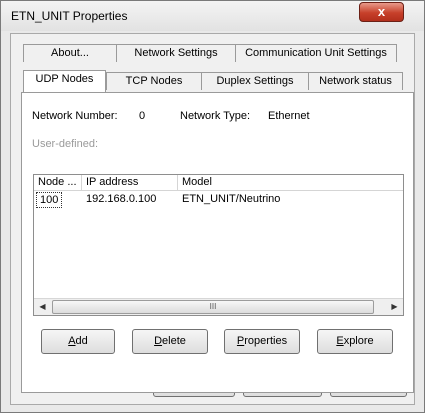 The height and width of the screenshot is (413, 425). I want to click on network-number-label: Network Number:, so click(75, 116).